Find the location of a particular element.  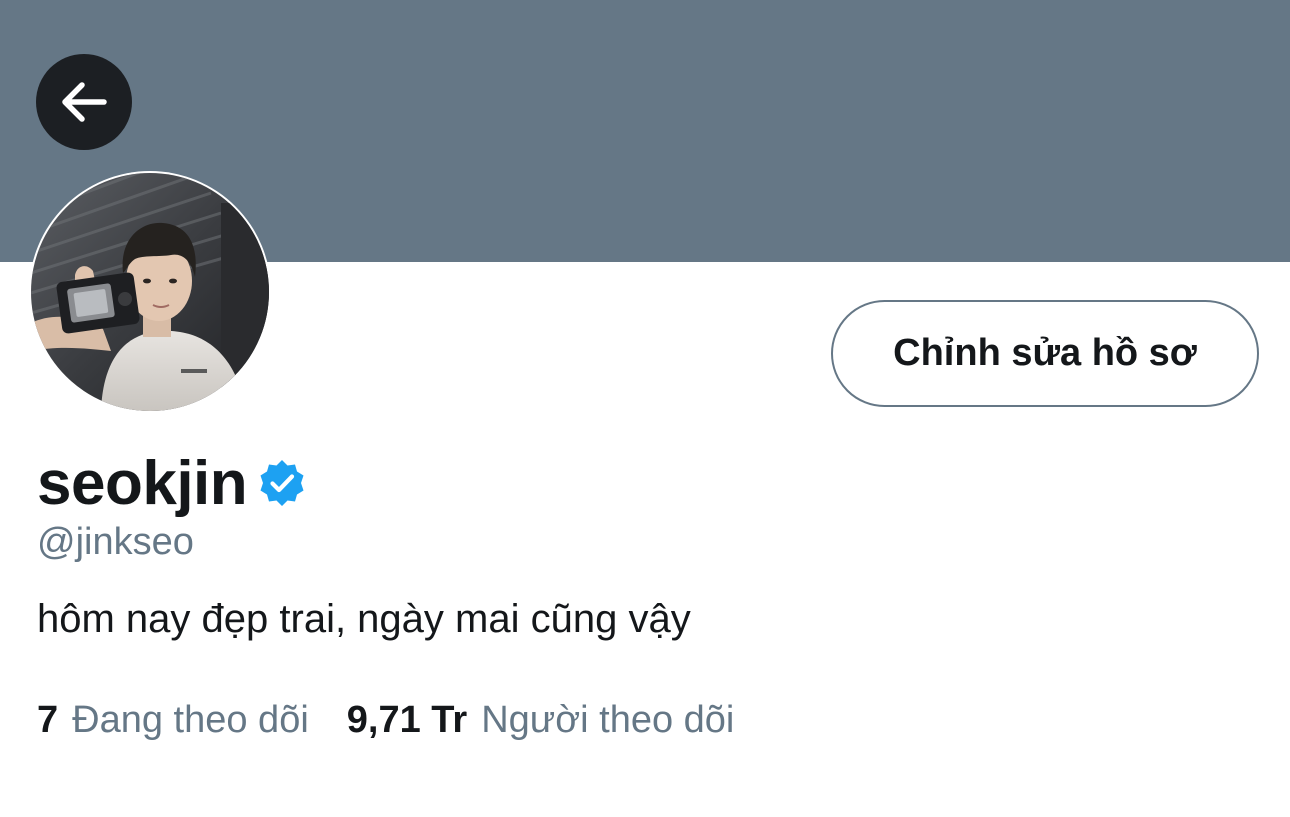

back-button is located at coordinates (84, 102).